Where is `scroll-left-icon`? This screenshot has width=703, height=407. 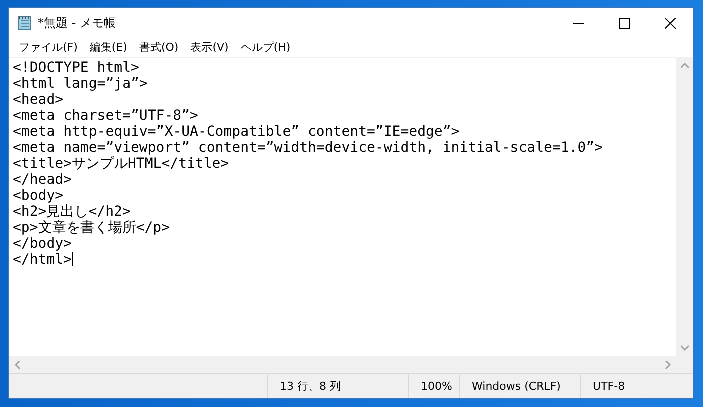
scroll-left-icon is located at coordinates (18, 364).